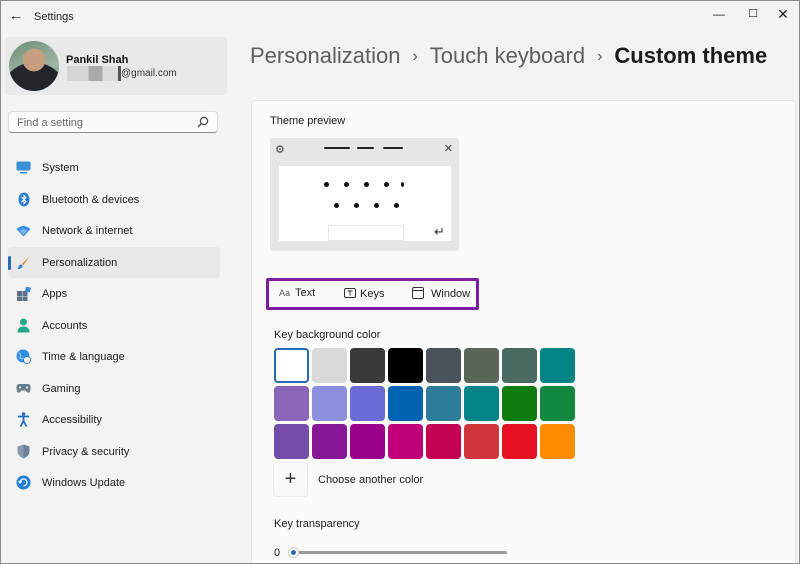  What do you see at coordinates (23, 293) in the screenshot?
I see `apps-icon` at bounding box center [23, 293].